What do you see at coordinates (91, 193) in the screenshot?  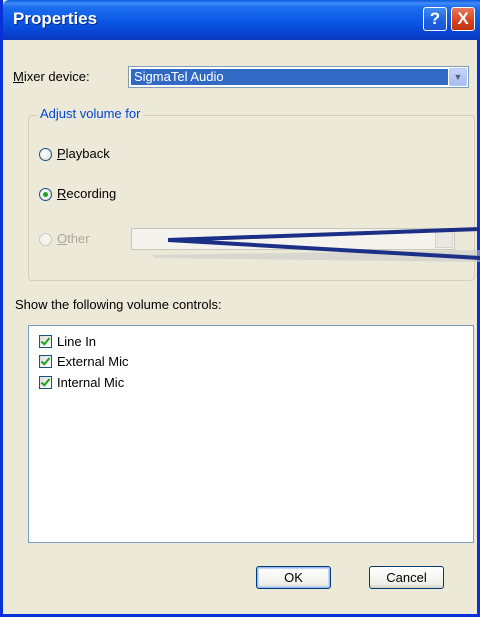 I see `recording-label-rest: ecording` at bounding box center [91, 193].